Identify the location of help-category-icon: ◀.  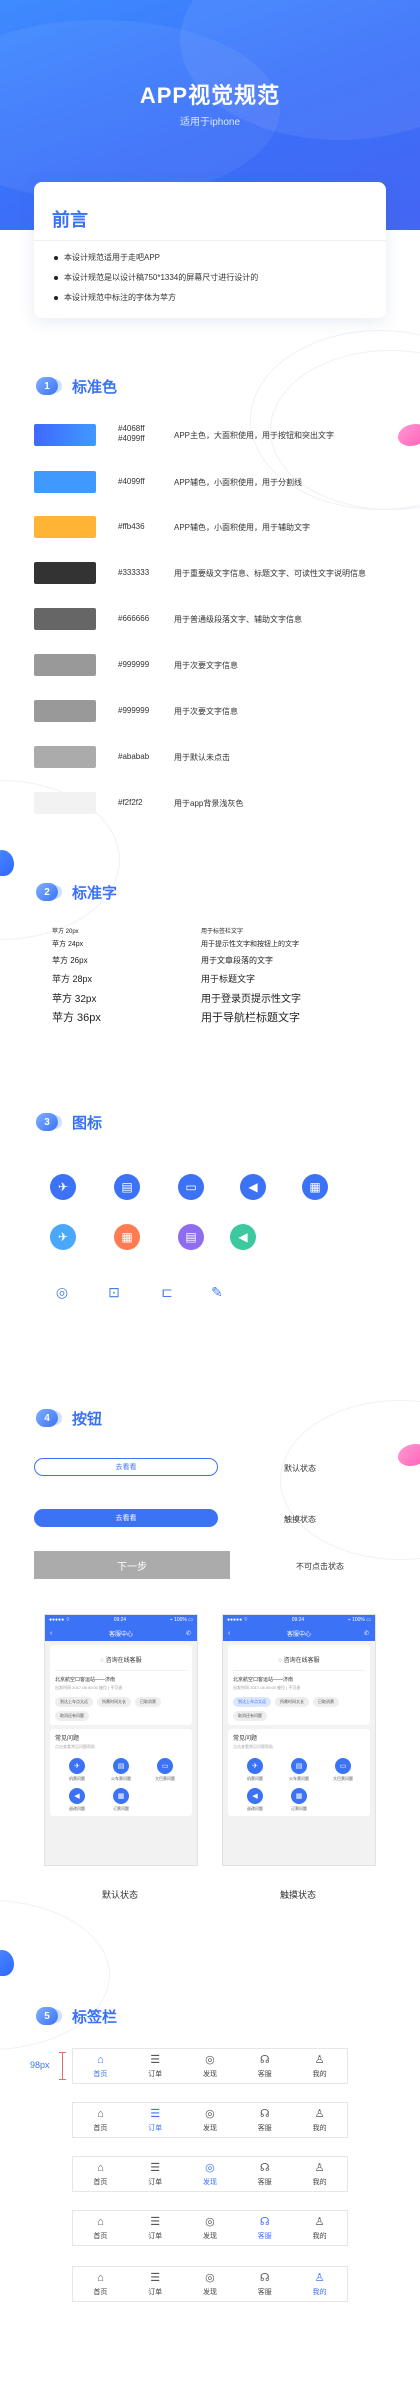
(77, 1796).